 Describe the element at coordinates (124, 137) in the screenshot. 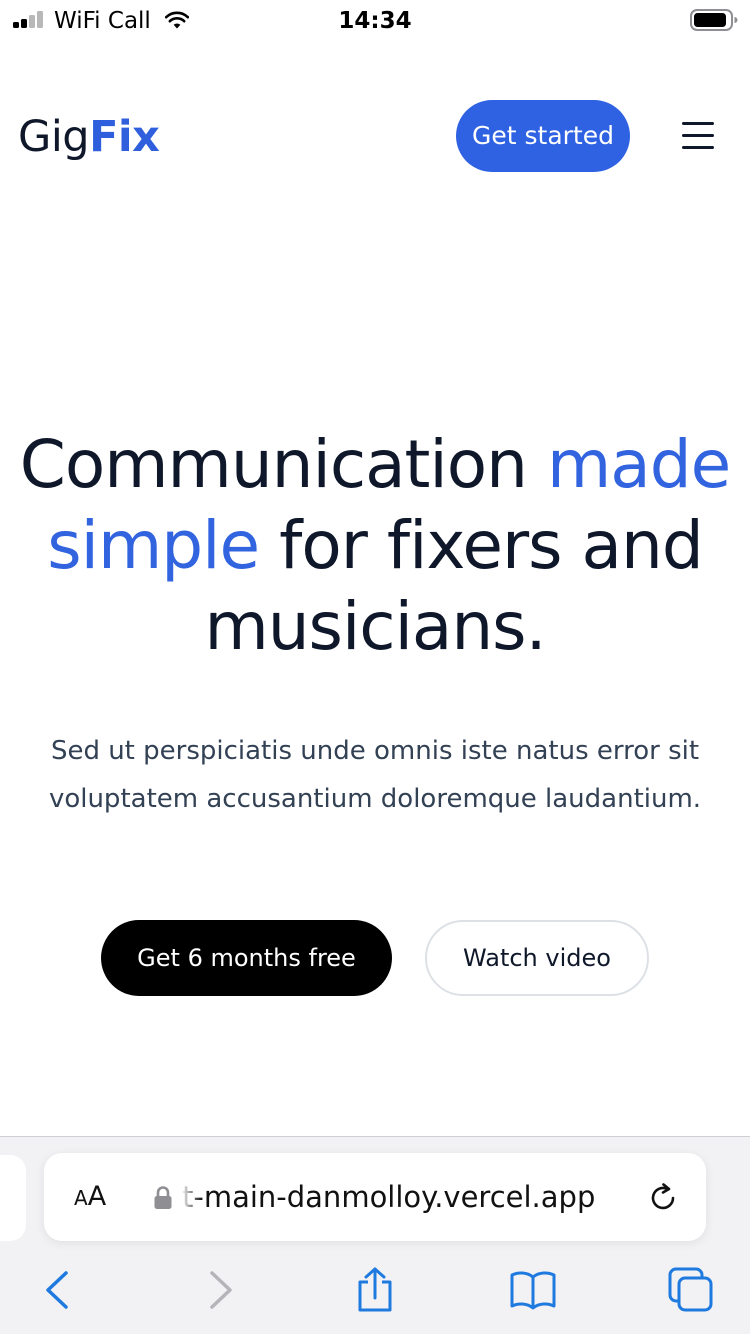

I see `logo-part-fix: Fix` at that location.